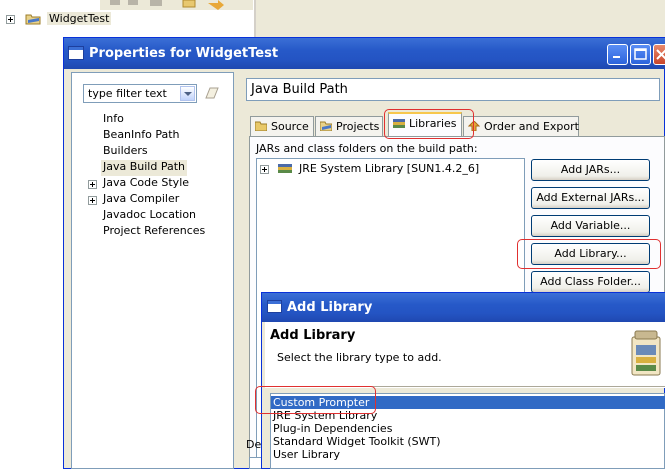 Image resolution: width=665 pixels, height=469 pixels. What do you see at coordinates (453, 89) in the screenshot?
I see `page-title-box: Java Build Path` at bounding box center [453, 89].